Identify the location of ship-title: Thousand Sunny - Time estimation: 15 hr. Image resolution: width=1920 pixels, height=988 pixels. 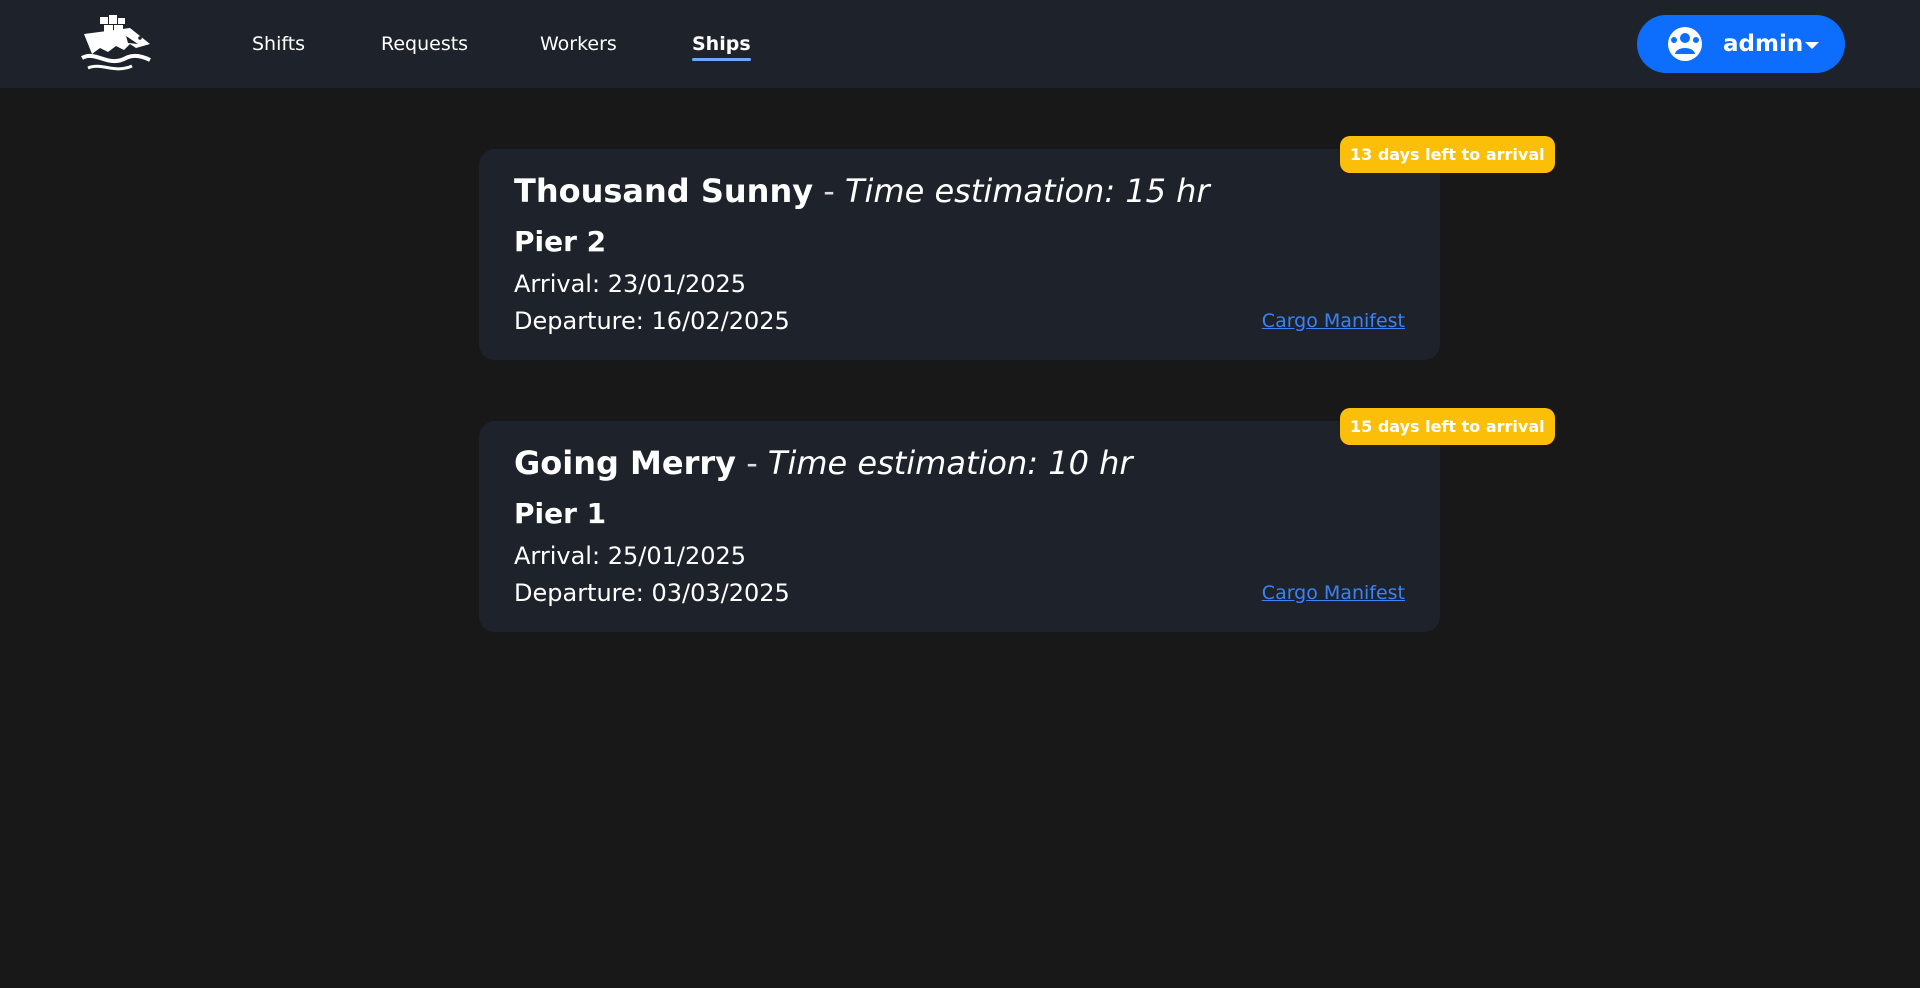
(862, 191).